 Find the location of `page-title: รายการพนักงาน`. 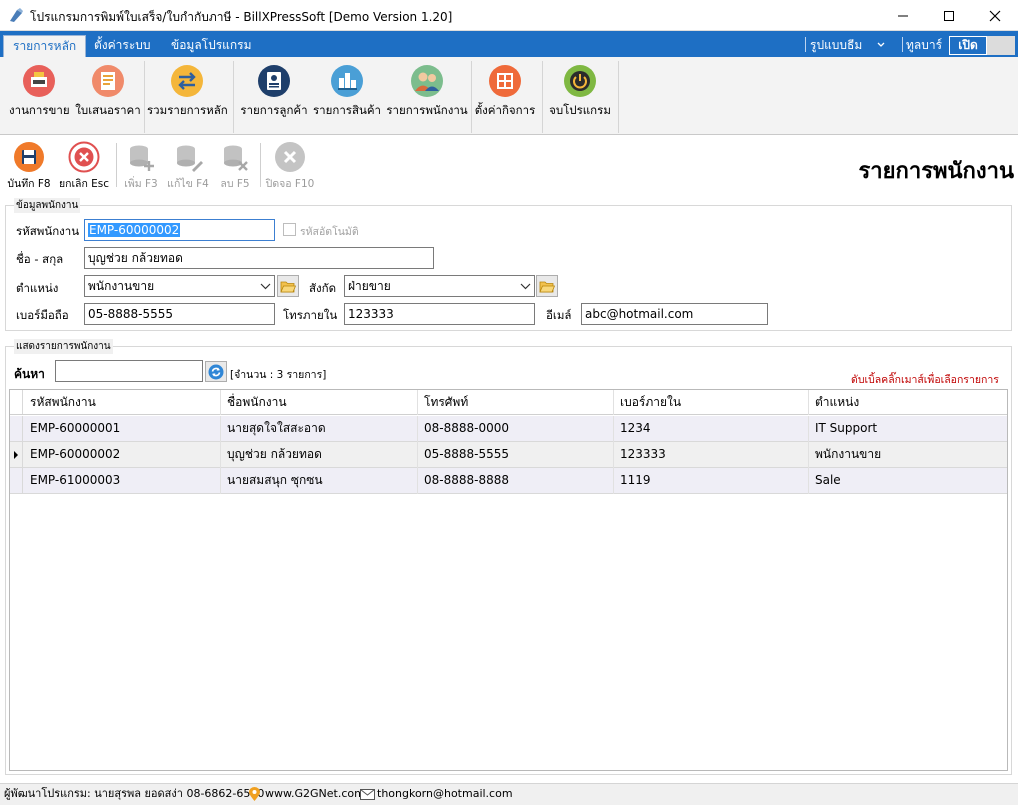

page-title: รายการพนักงาน is located at coordinates (936, 171).